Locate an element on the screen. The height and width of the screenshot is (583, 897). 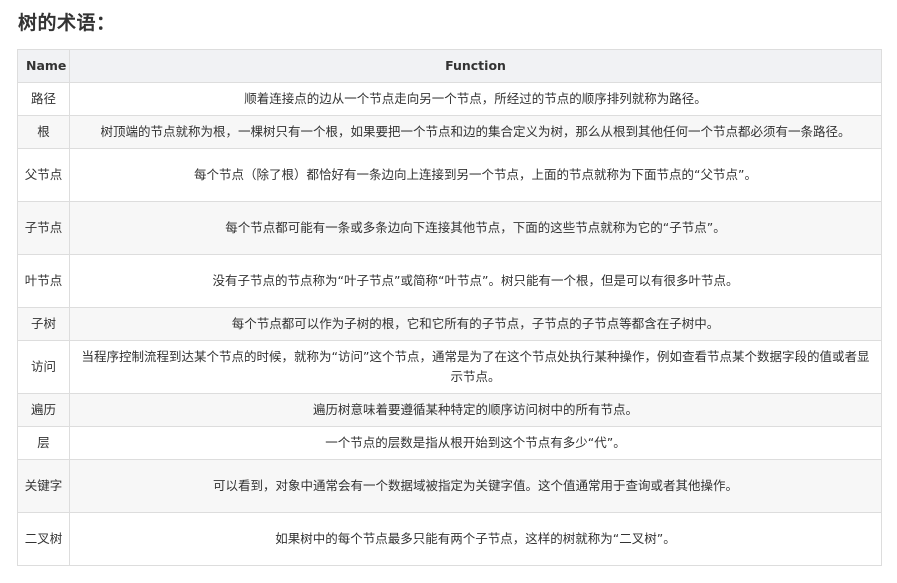
table-header-row: Name Function is located at coordinates (449, 66).